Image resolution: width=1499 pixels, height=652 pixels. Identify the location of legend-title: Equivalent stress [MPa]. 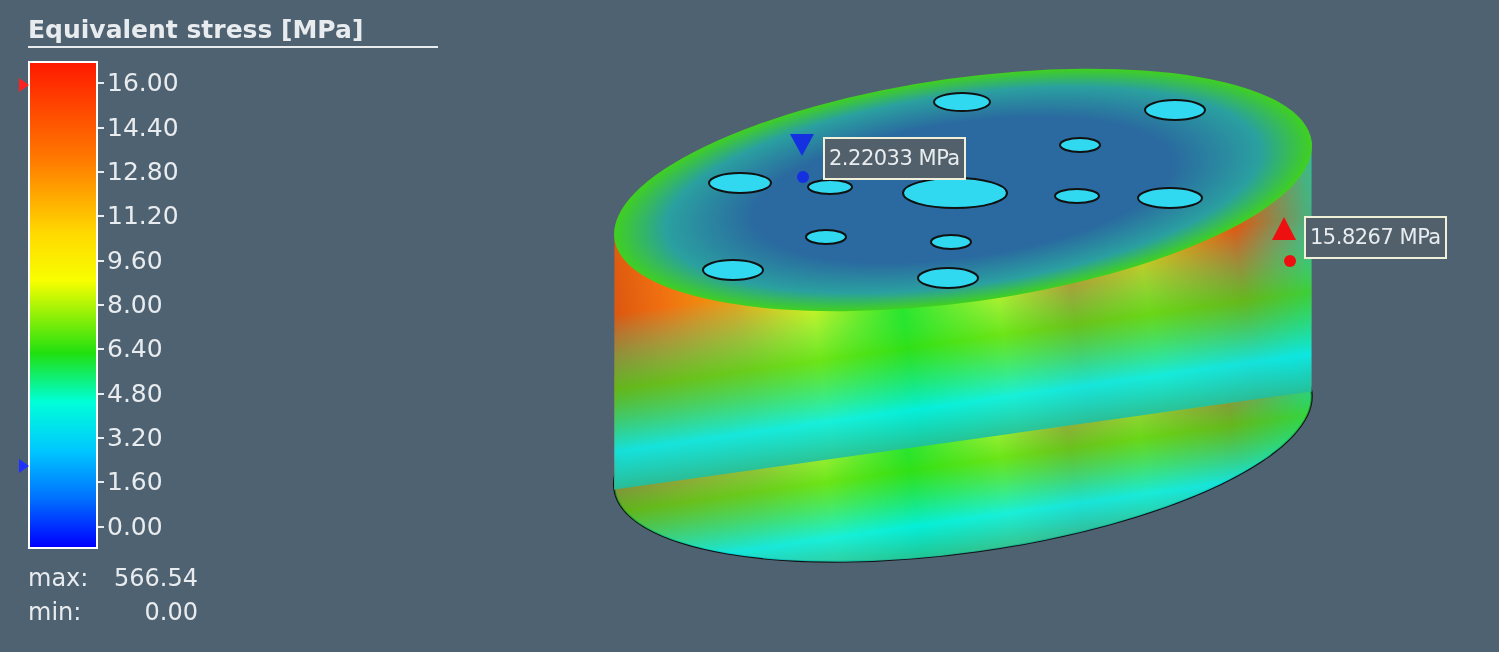
(233, 31).